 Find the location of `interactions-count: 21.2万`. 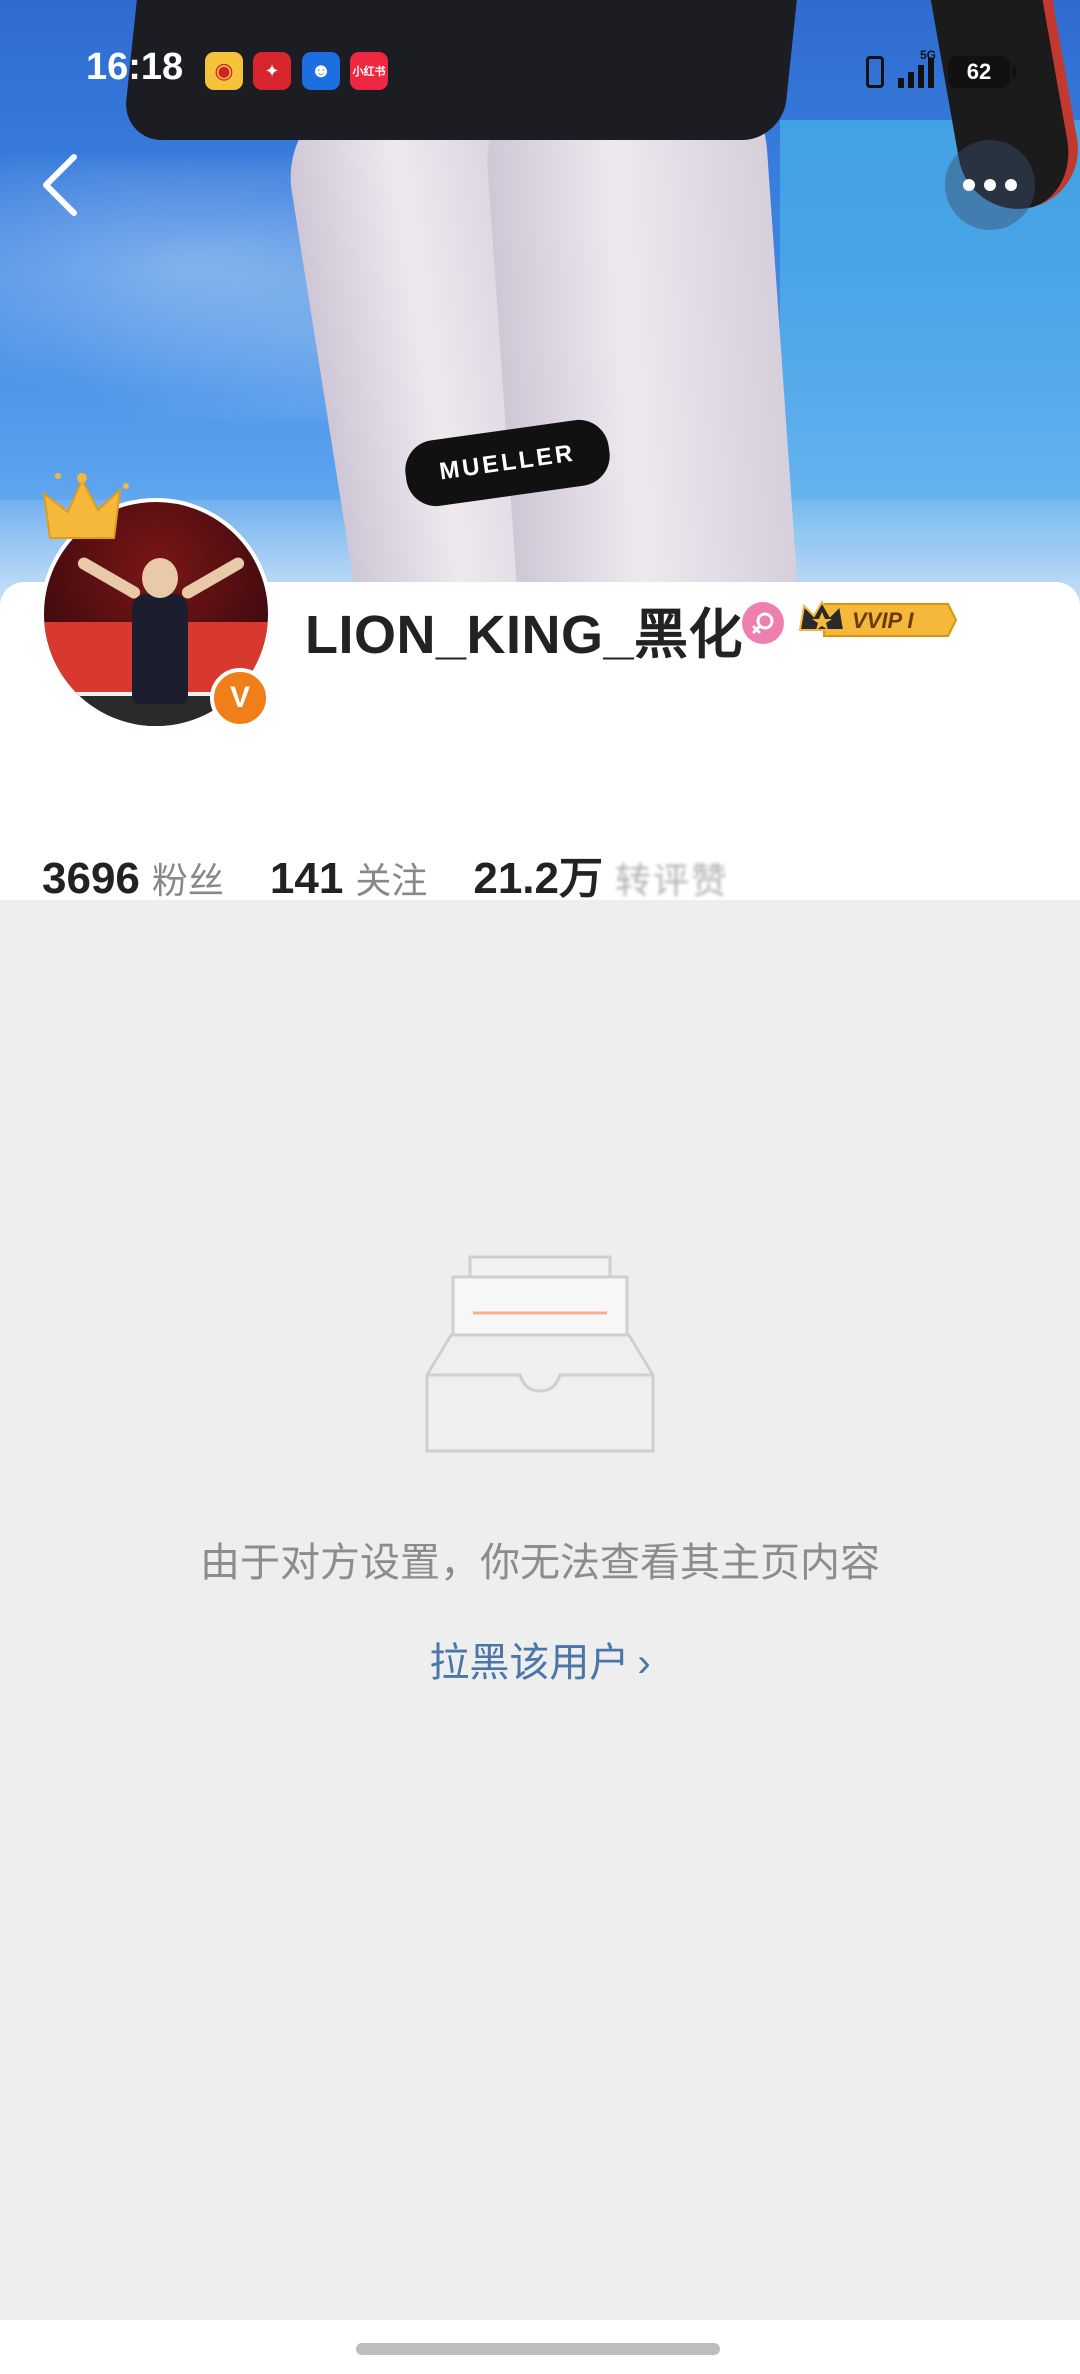

interactions-count: 21.2万 is located at coordinates (538, 878).